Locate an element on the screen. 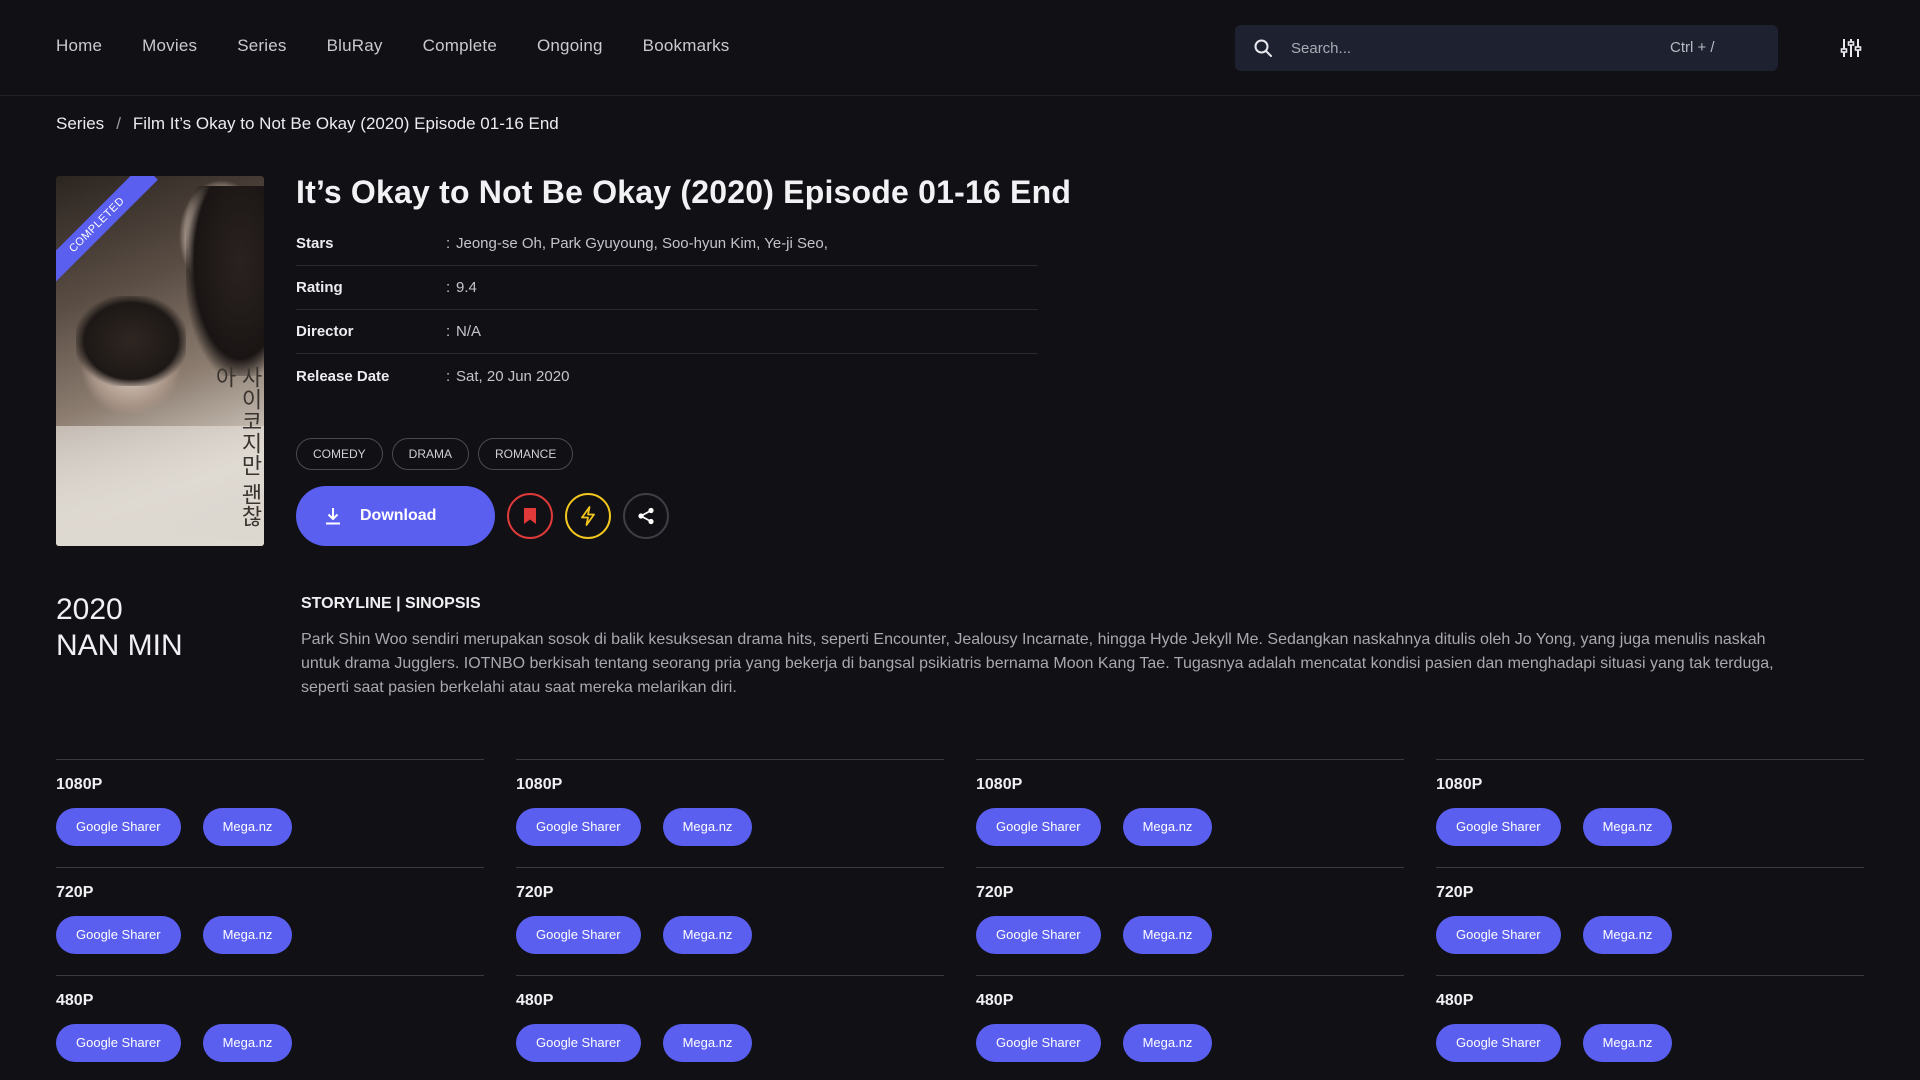 The width and height of the screenshot is (1920, 1080). breadcrumb-series-link: Series is located at coordinates (80, 124).